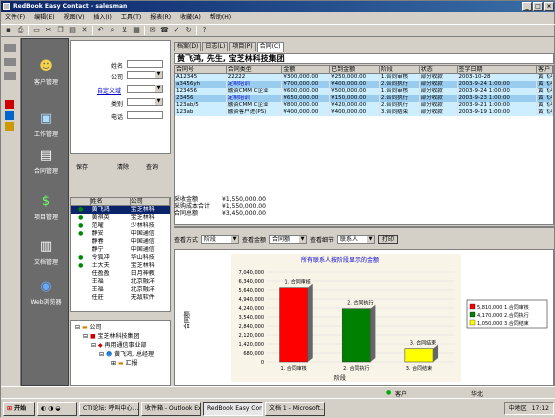 Image resolution: width=555 pixels, height=418 pixels. What do you see at coordinates (120, 290) in the screenshot?
I see `list-item: 王福 北京融洋` at bounding box center [120, 290].